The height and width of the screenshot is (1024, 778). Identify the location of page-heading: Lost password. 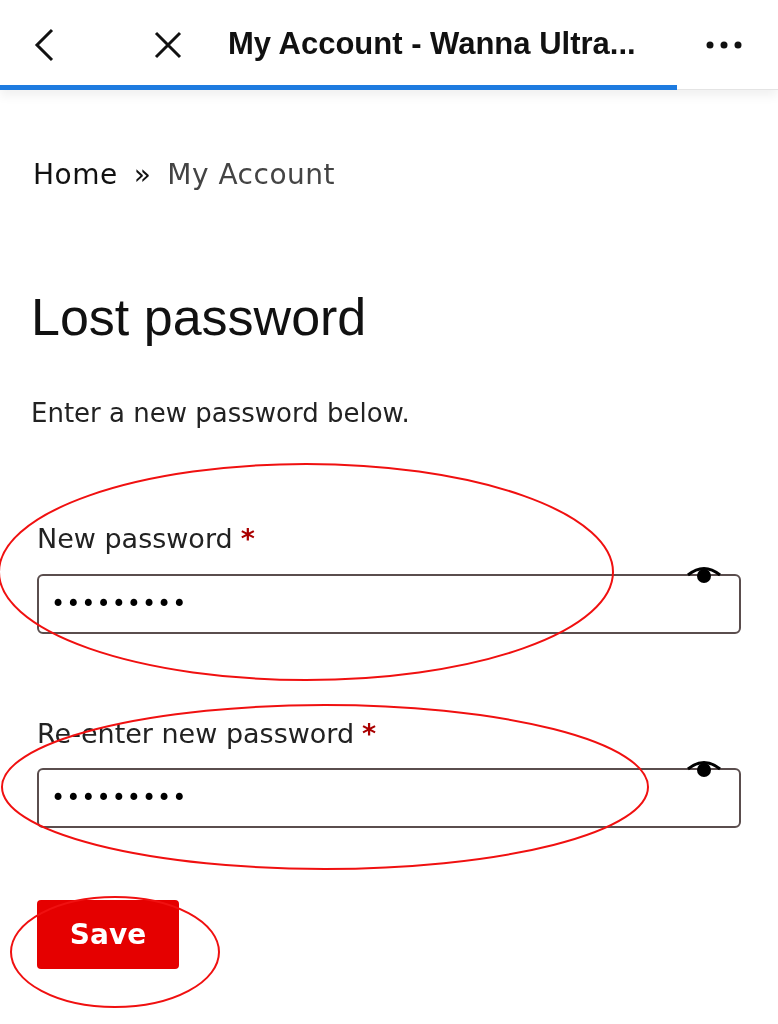
(199, 317).